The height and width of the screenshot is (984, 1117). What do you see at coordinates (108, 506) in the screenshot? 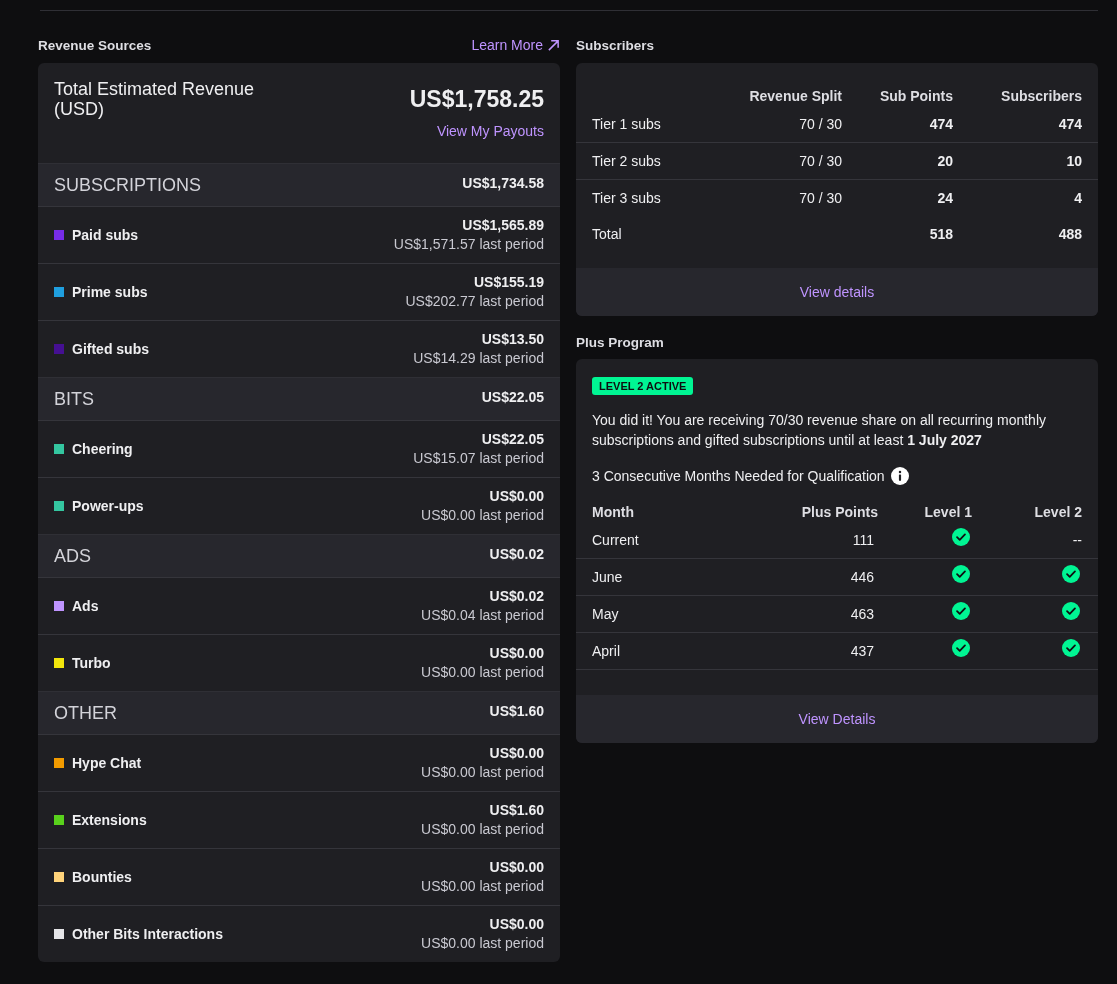
I see `source-name: Power-ups` at bounding box center [108, 506].